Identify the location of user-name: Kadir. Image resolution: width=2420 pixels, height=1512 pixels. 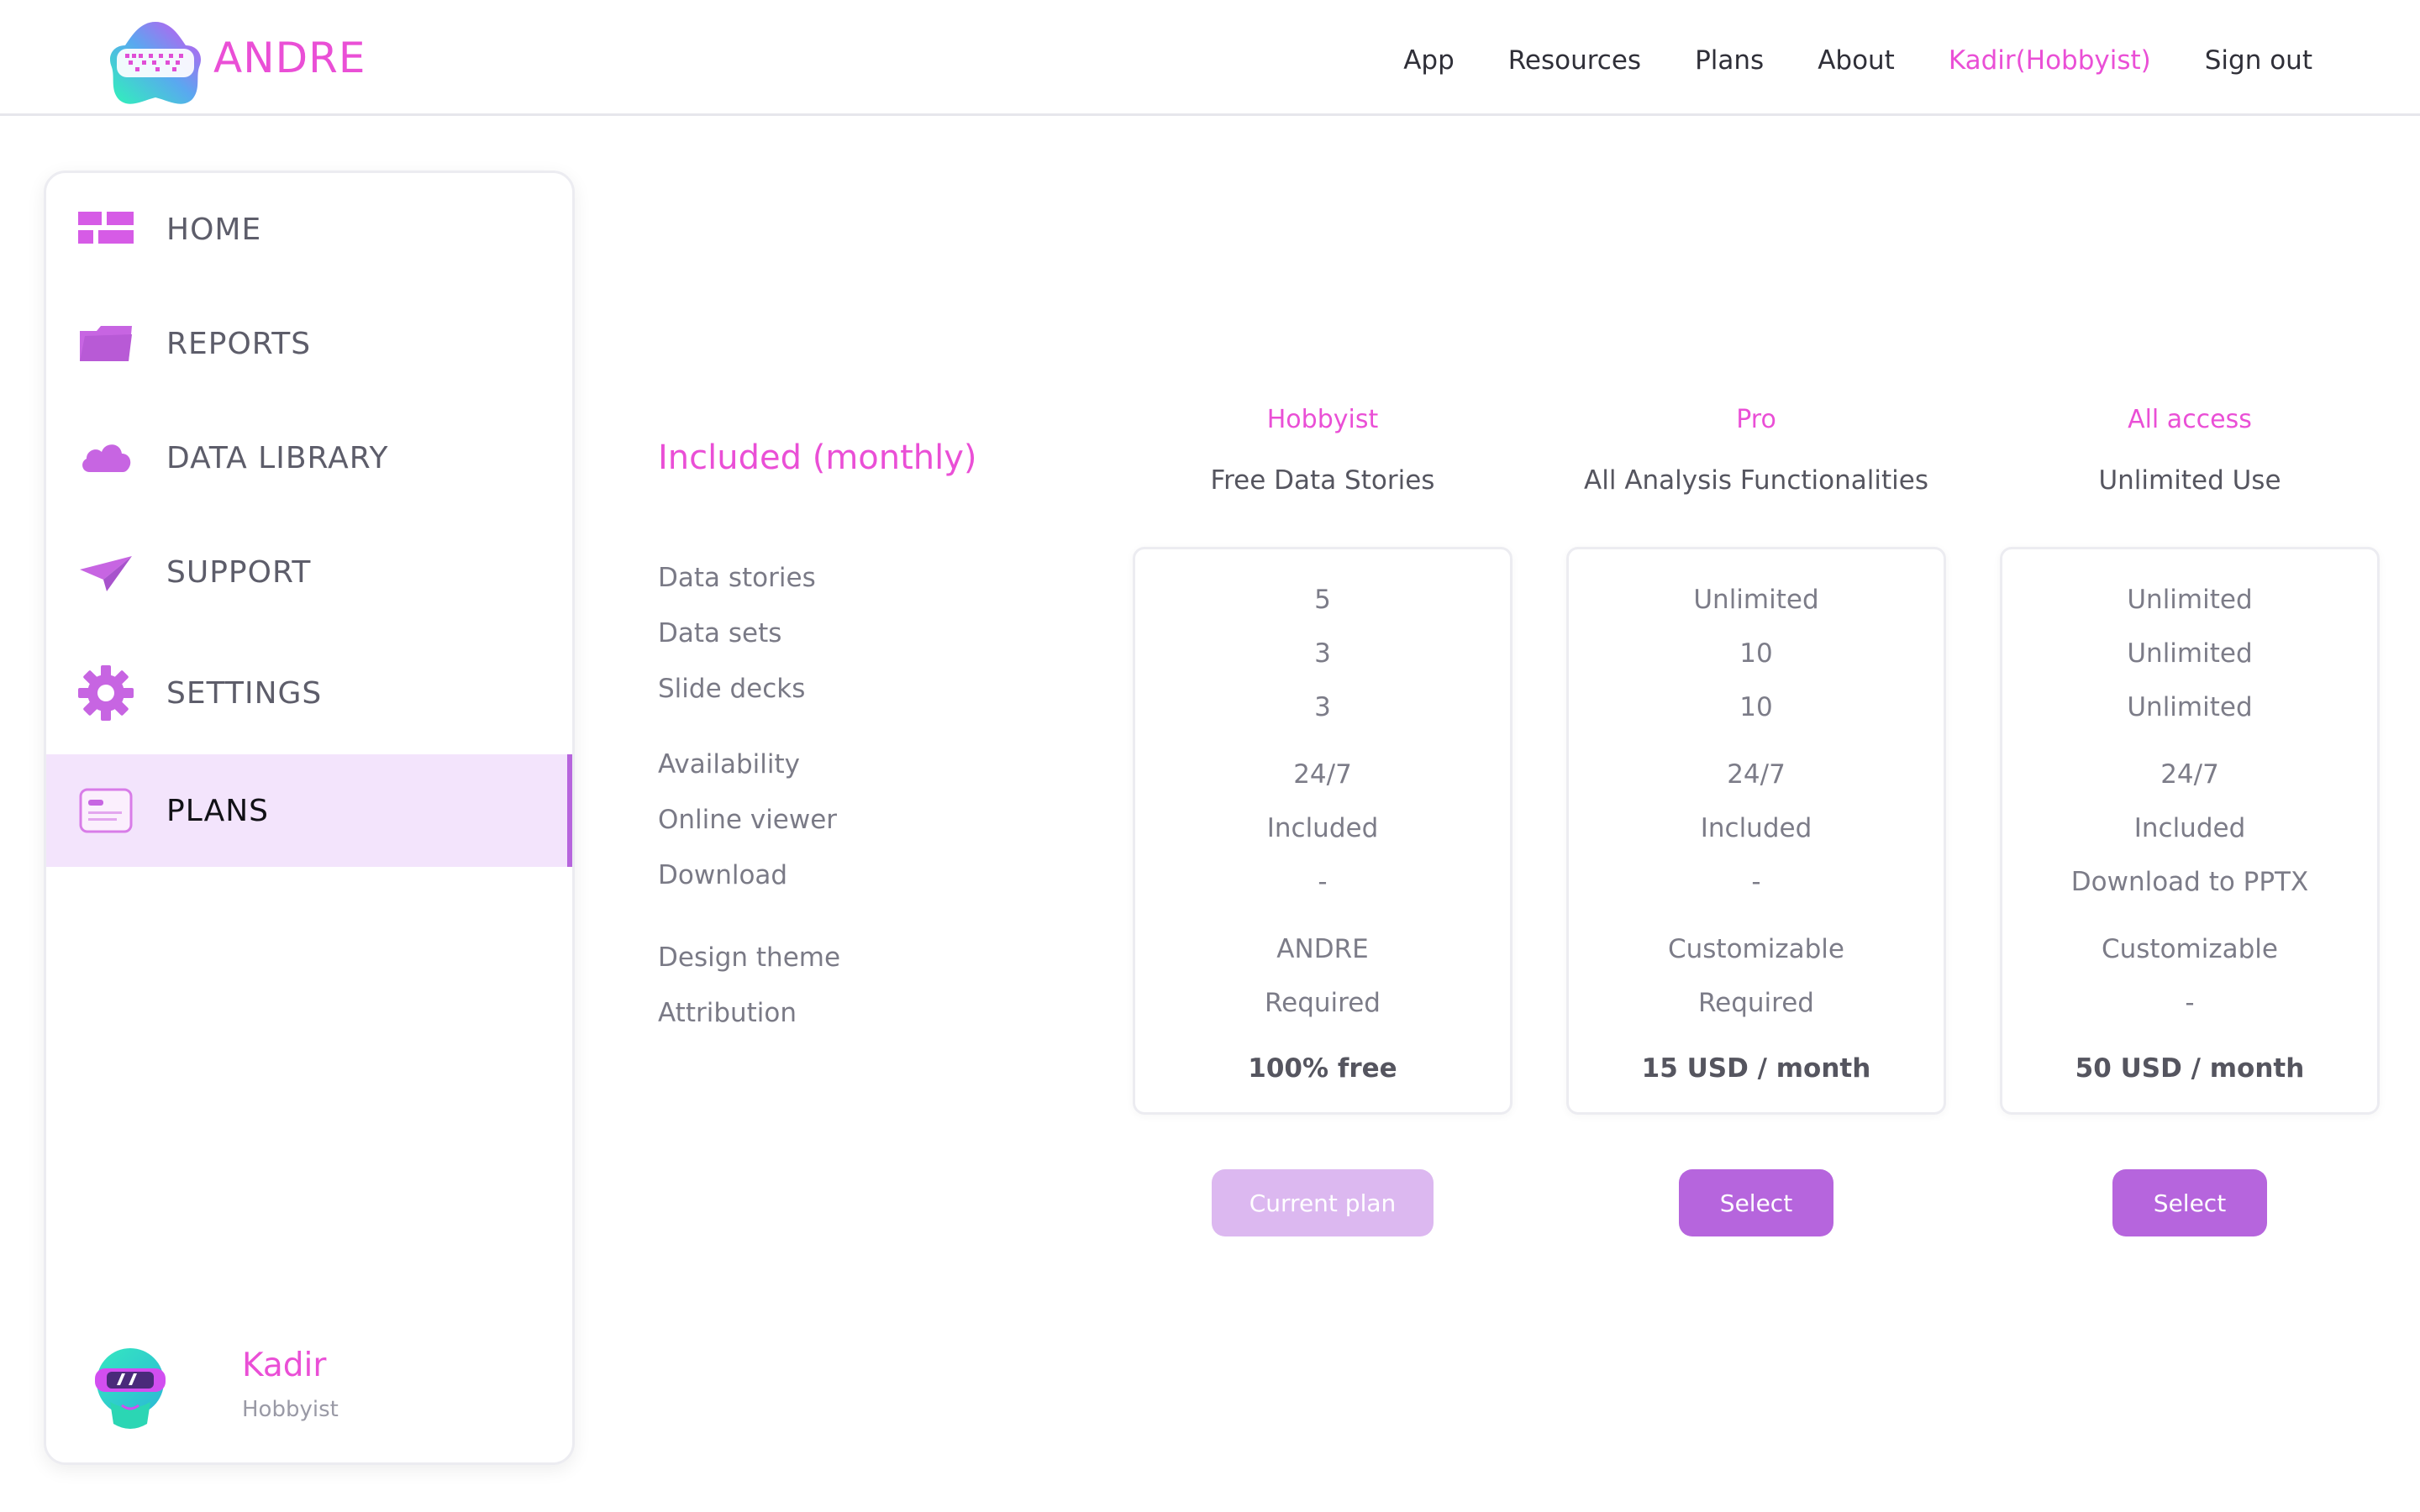
(284, 1365).